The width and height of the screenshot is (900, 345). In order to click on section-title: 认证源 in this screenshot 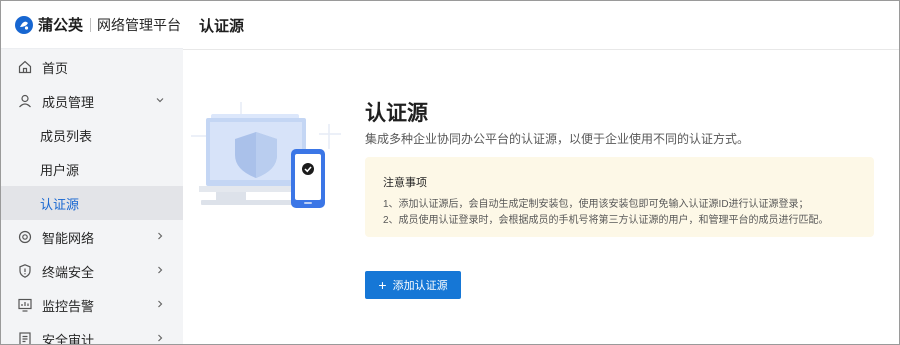, I will do `click(396, 113)`.